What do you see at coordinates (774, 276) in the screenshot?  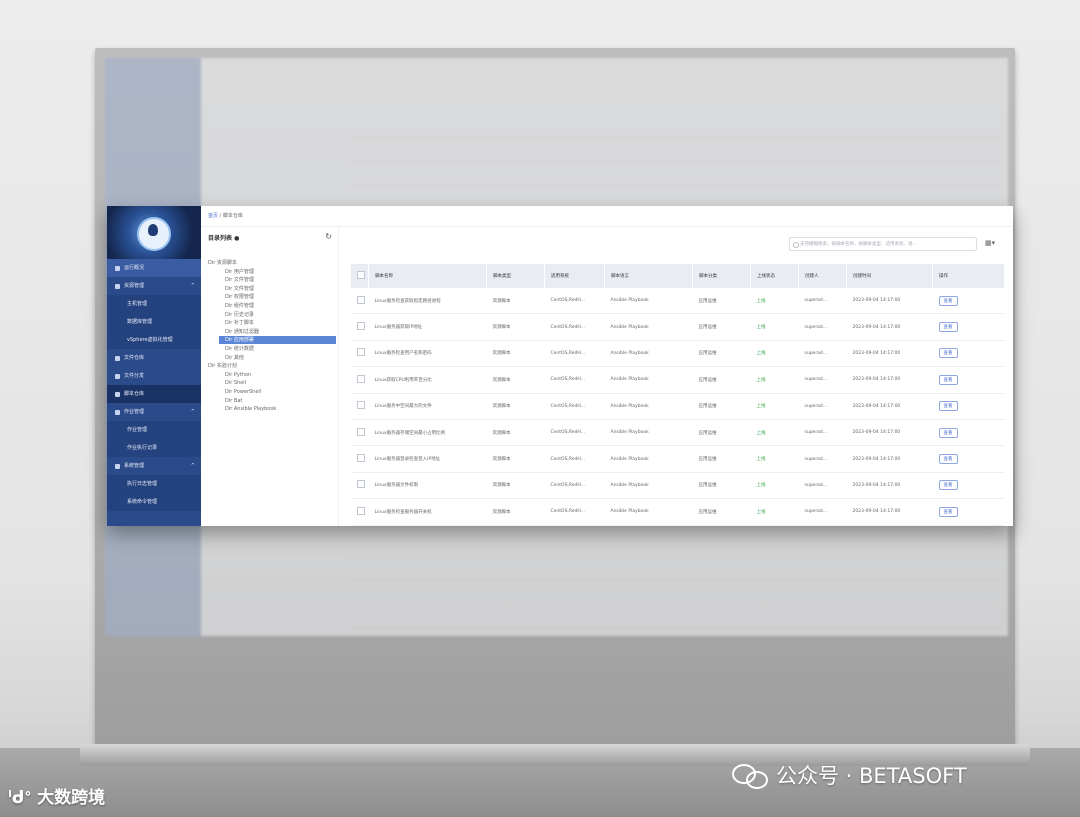 I see `column-header: 上线状态` at bounding box center [774, 276].